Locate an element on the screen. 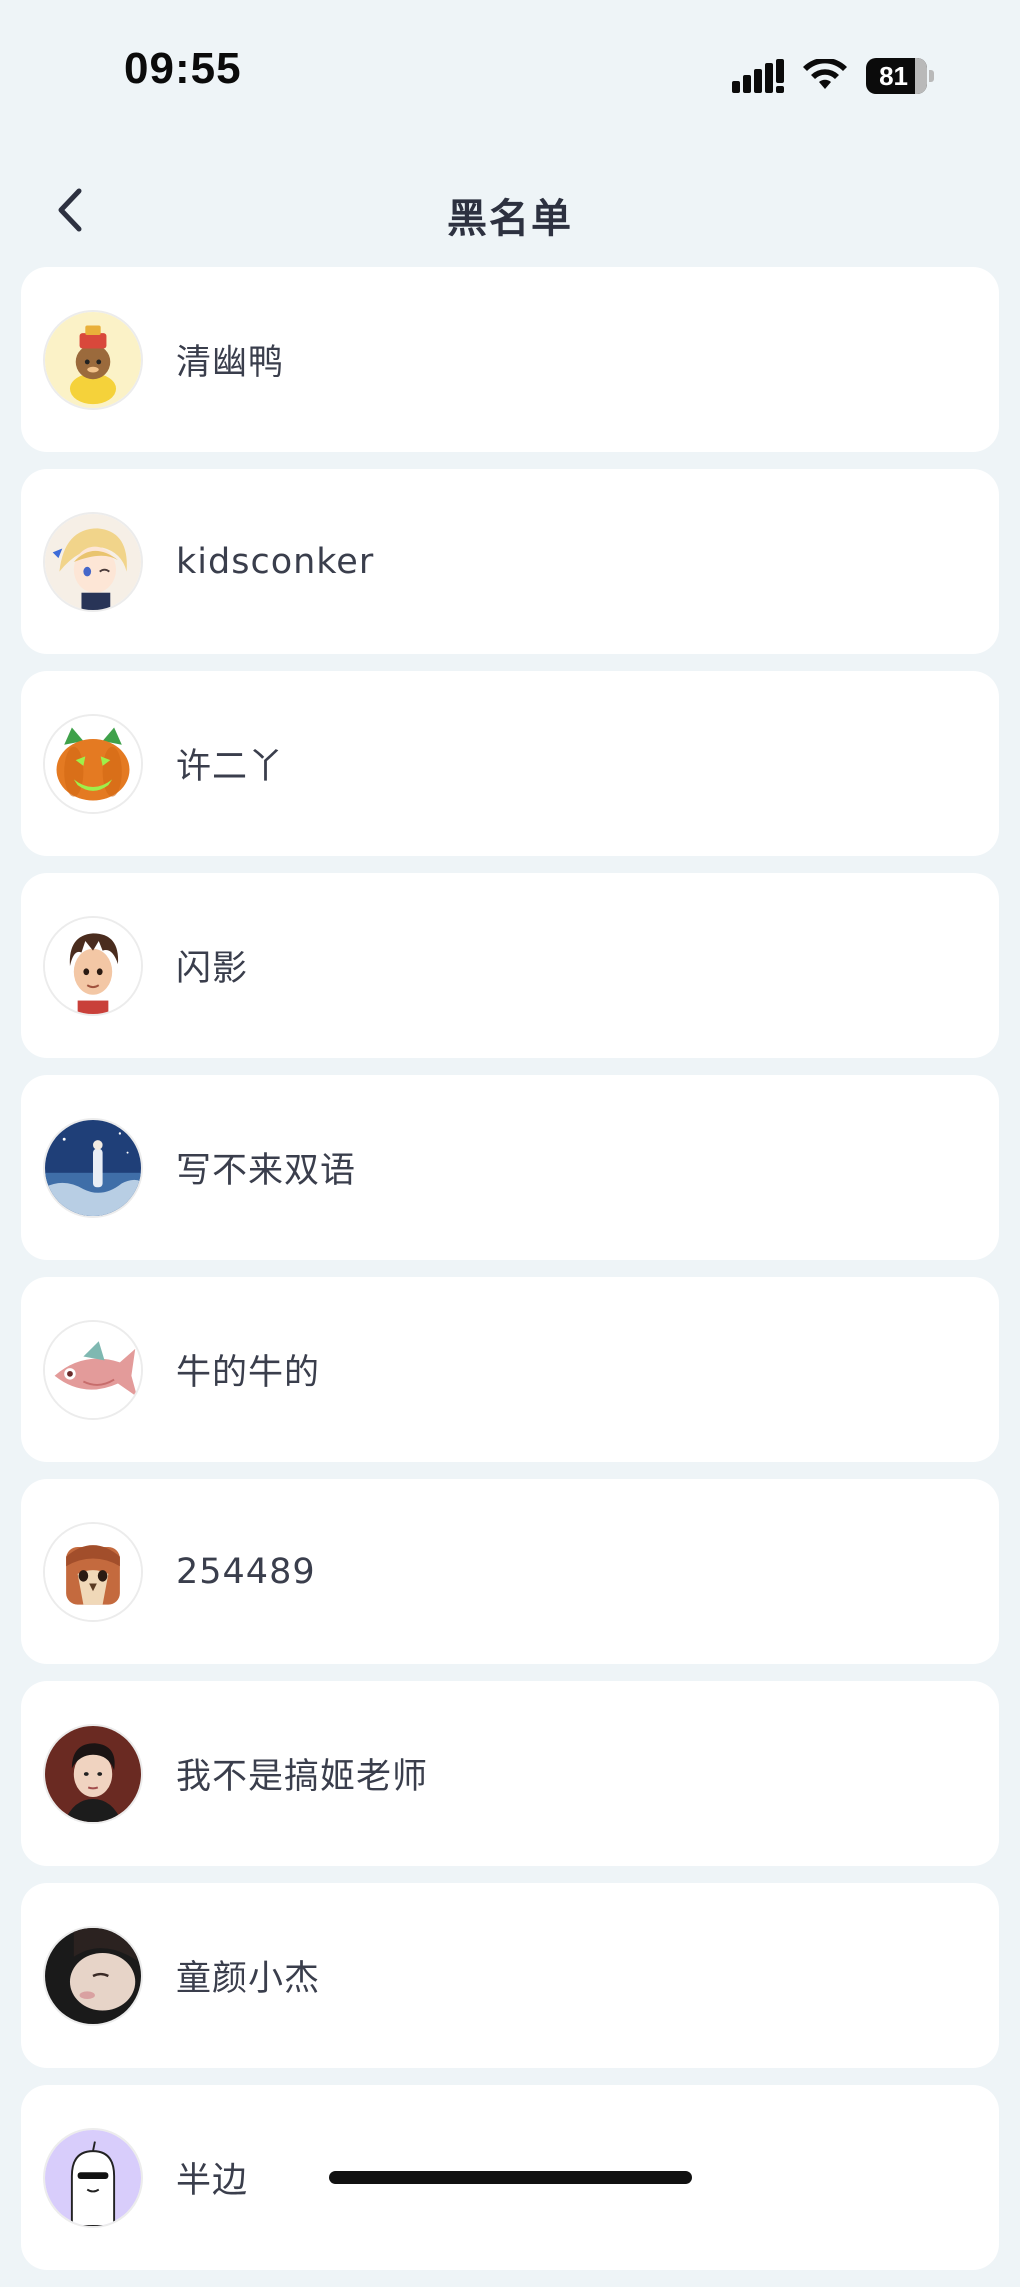  signal-icon is located at coordinates (758, 76).